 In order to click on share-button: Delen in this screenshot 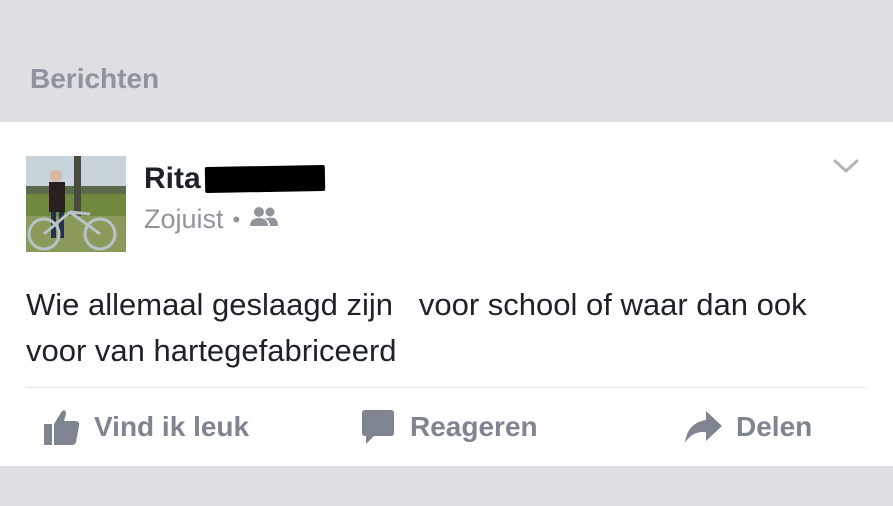, I will do `click(747, 427)`.